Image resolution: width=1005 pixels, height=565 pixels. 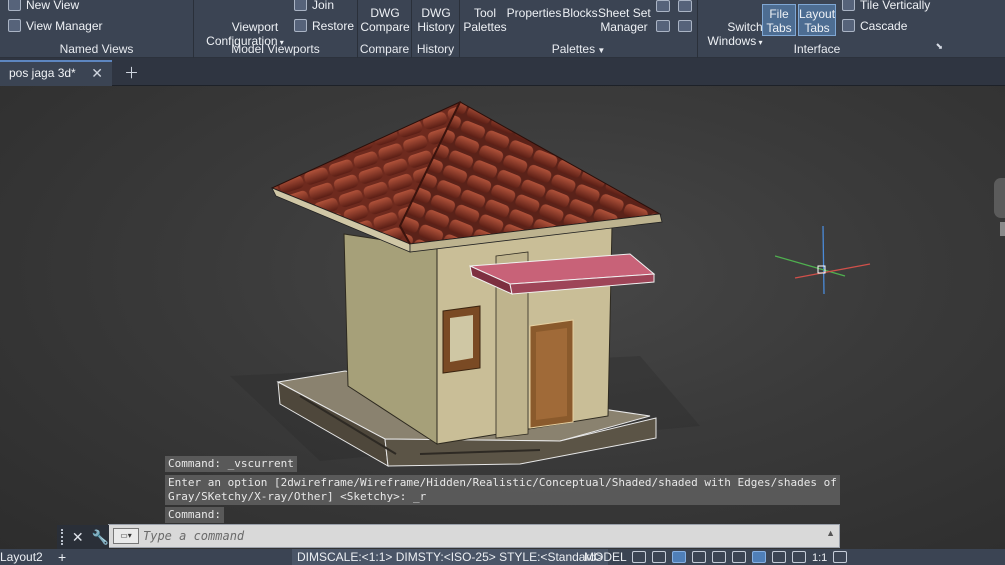 I want to click on auto-scale-icon, so click(x=799, y=557).